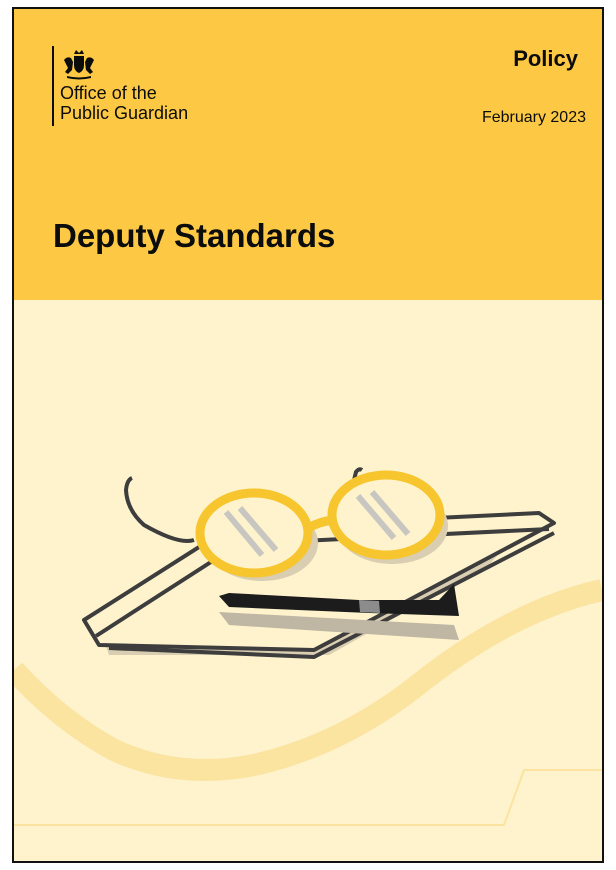 This screenshot has height=870, width=616. Describe the element at coordinates (53, 86) in the screenshot. I see `logo-divider` at that location.